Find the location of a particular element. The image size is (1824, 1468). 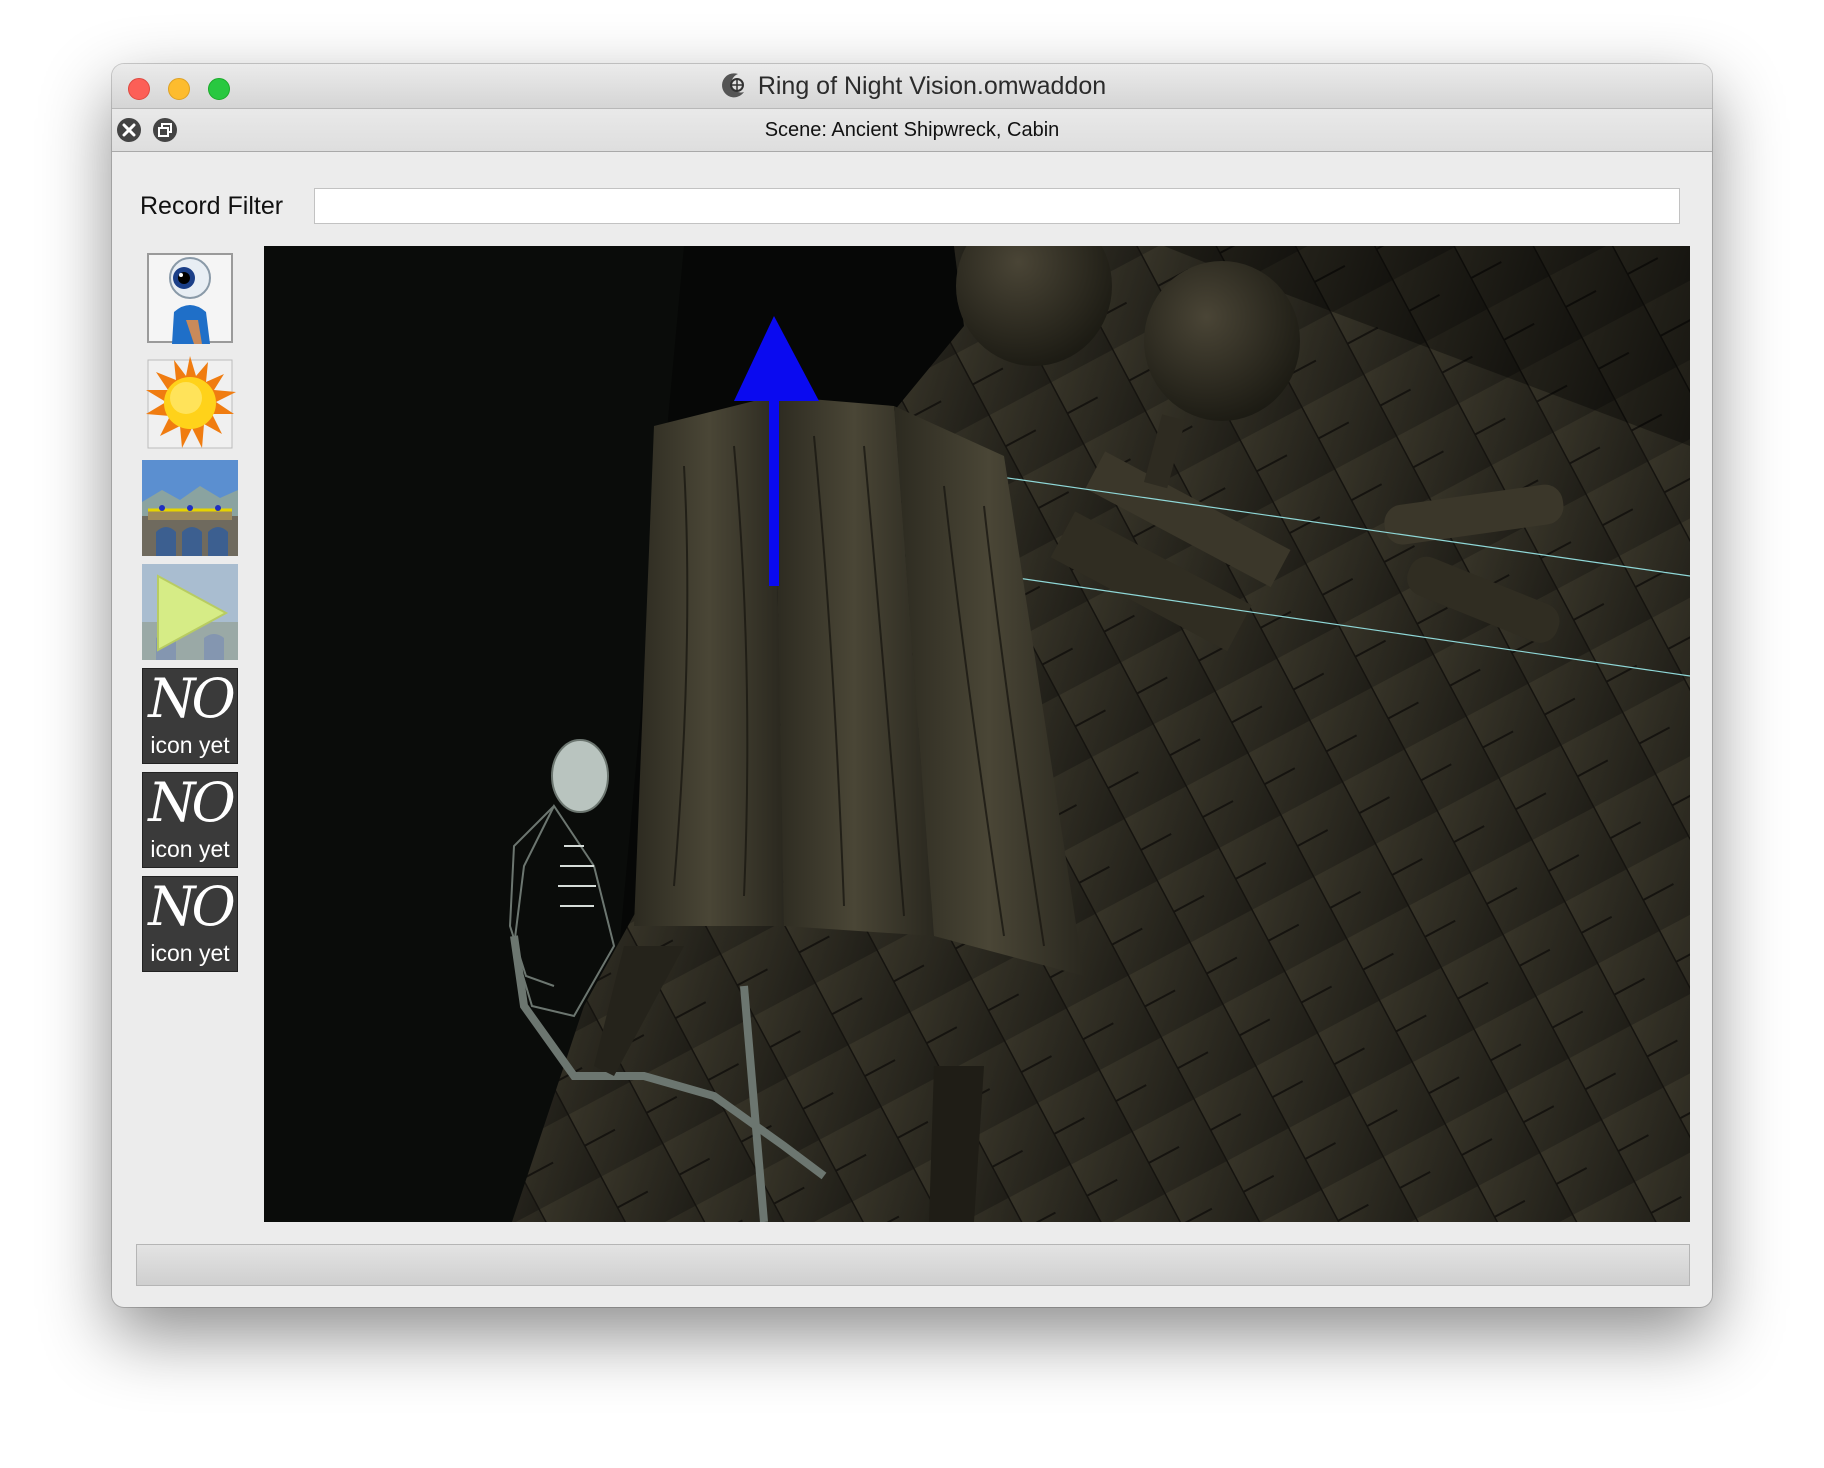

record-filter-label: Record Filter is located at coordinates (212, 206).